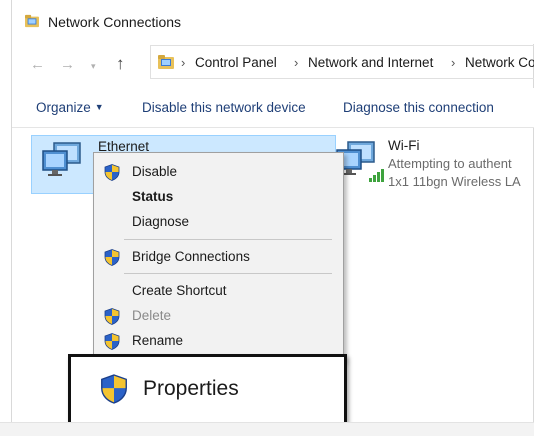 This screenshot has height=436, width=534. What do you see at coordinates (153, 196) in the screenshot?
I see `menu-item-label: Status` at bounding box center [153, 196].